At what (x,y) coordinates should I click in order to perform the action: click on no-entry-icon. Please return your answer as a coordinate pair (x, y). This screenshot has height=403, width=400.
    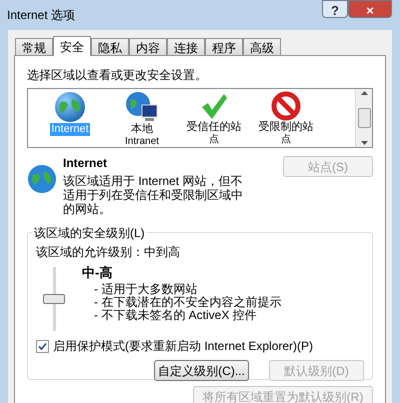
    Looking at the image, I should click on (286, 106).